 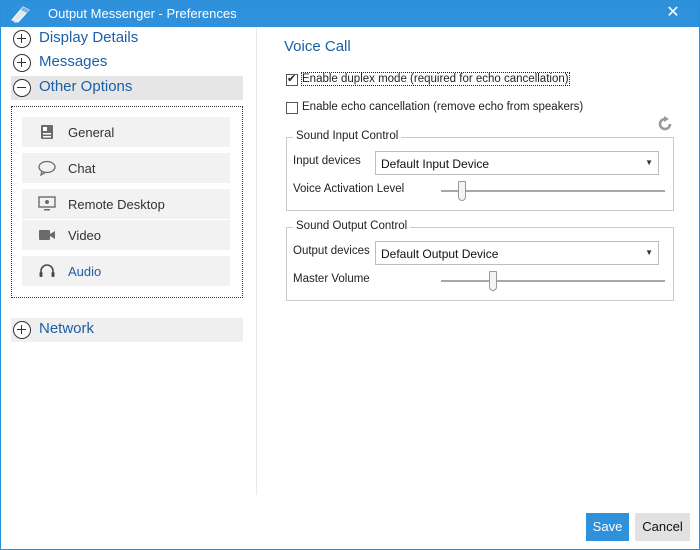 I want to click on other-options-panel: General Chat Remote Desktop Video Audio, so click(x=127, y=202).